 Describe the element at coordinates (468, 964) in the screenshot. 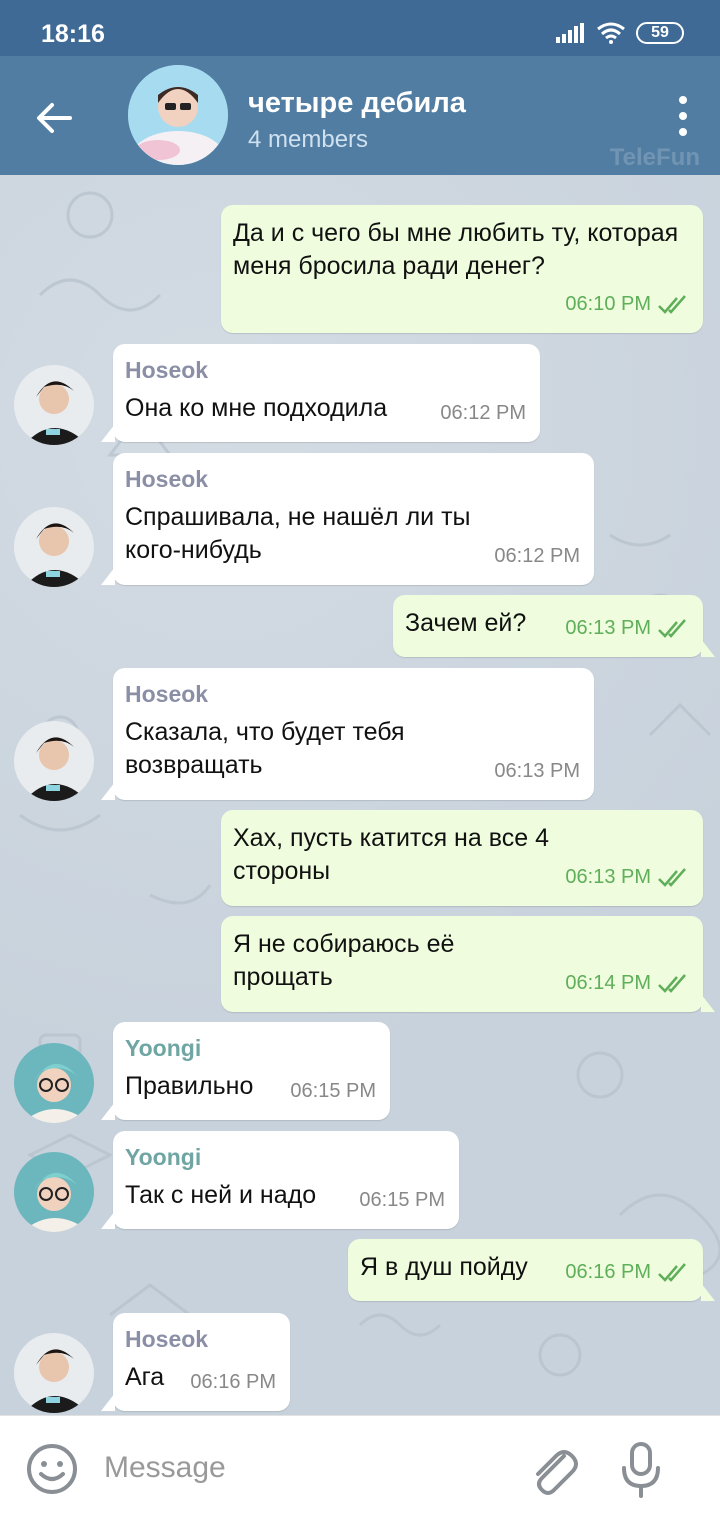

I see `message-outgoing: Я не собираюсь её прощать 06:14 PM` at that location.